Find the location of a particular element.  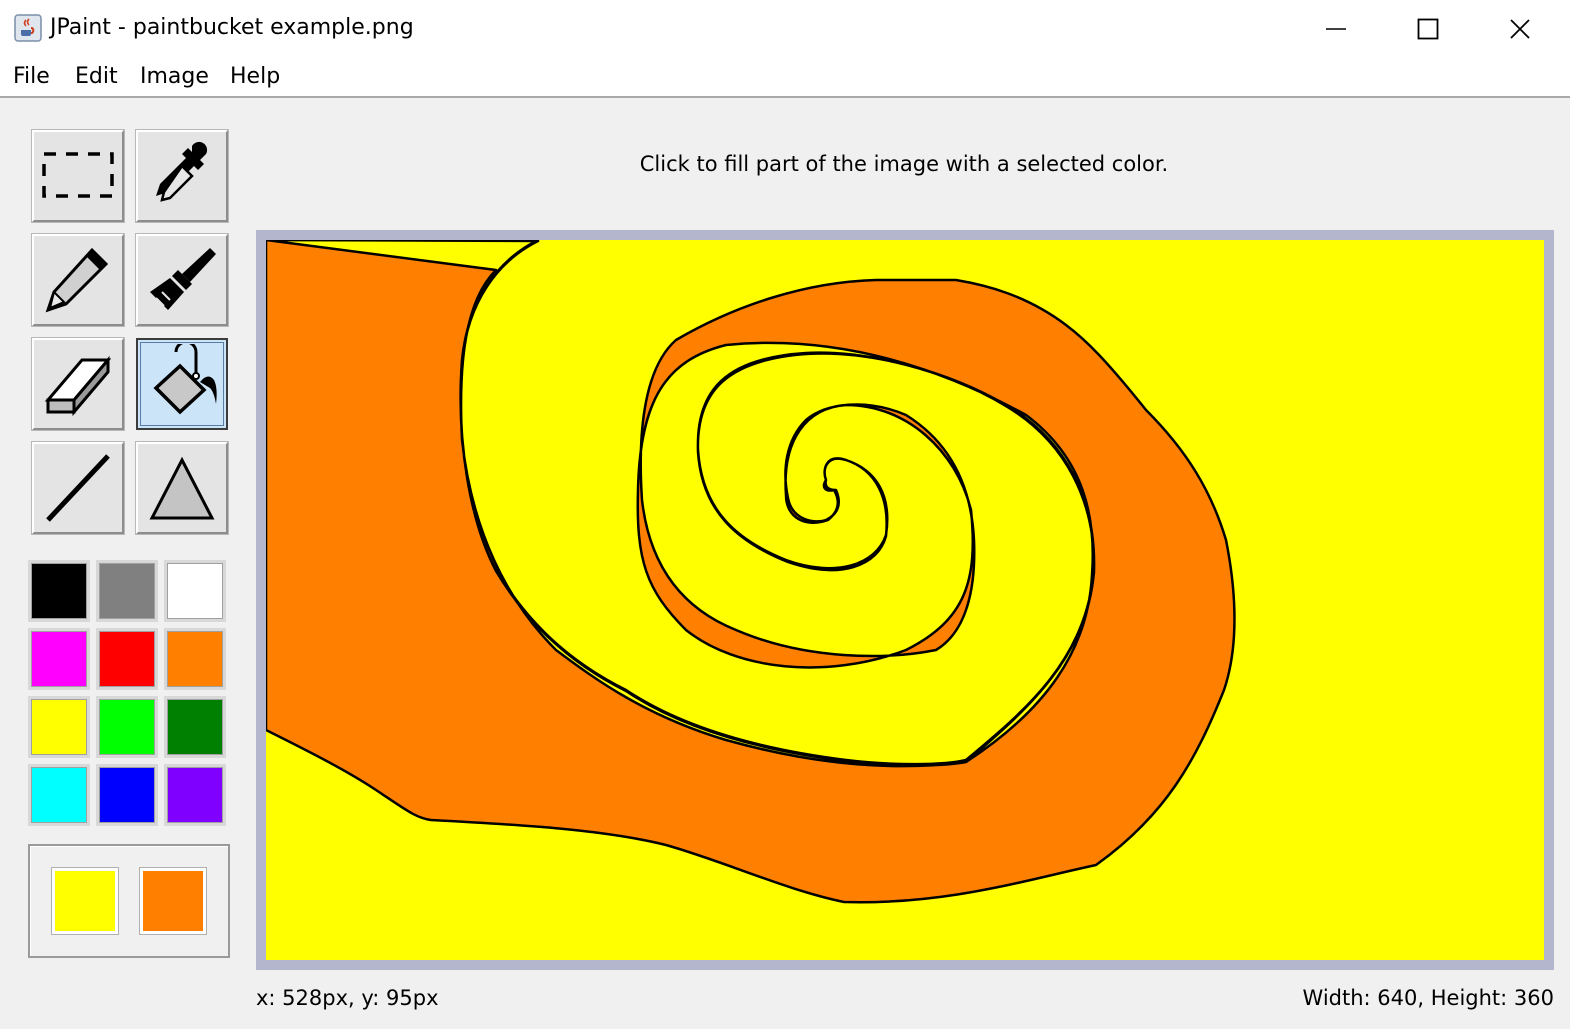

eraser-tool-button is located at coordinates (78, 384).